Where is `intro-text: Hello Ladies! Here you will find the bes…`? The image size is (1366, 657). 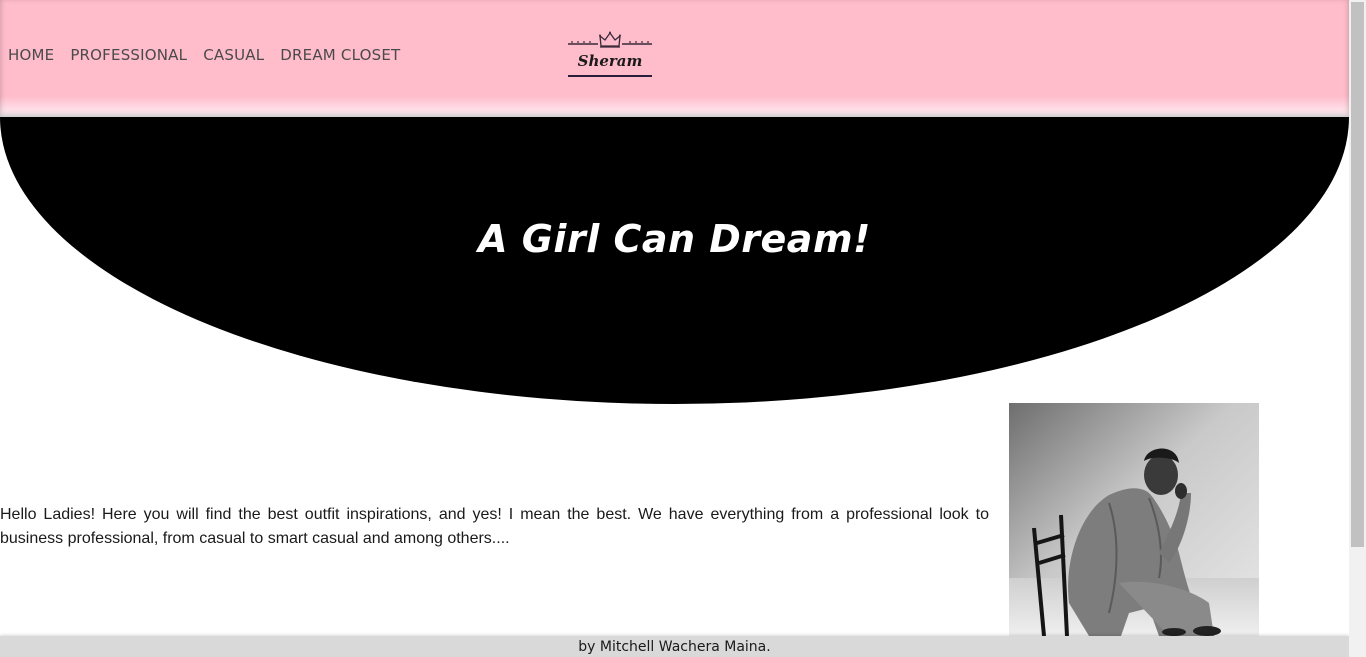 intro-text: Hello Ladies! Here you will find the bes… is located at coordinates (494, 526).